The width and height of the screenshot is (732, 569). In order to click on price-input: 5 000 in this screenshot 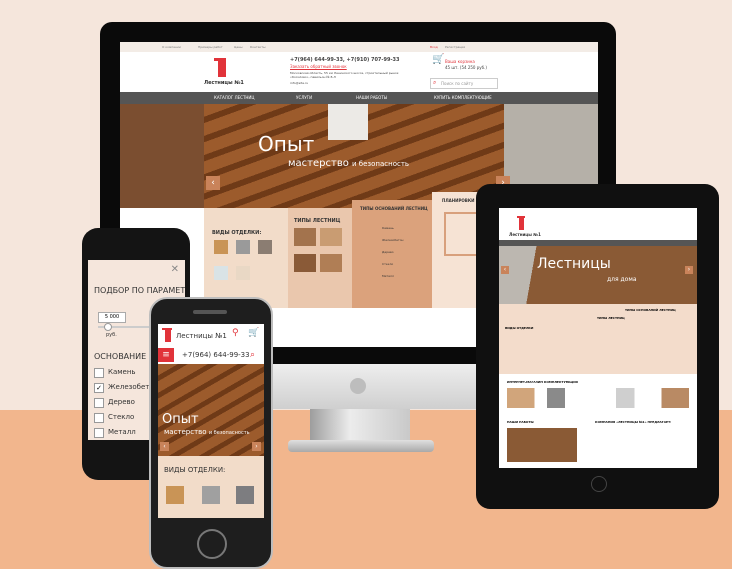, I will do `click(112, 317)`.